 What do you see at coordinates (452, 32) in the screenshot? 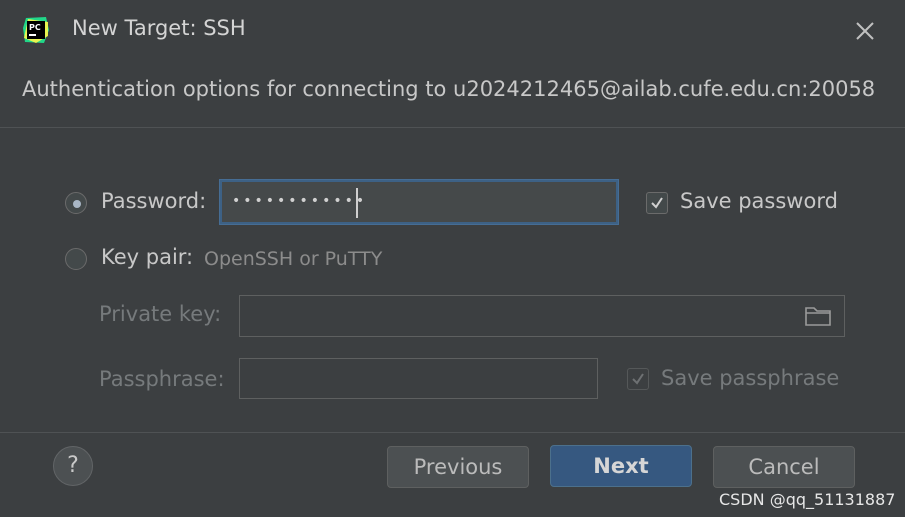
I see `title-bar: PC New Target: SSH` at bounding box center [452, 32].